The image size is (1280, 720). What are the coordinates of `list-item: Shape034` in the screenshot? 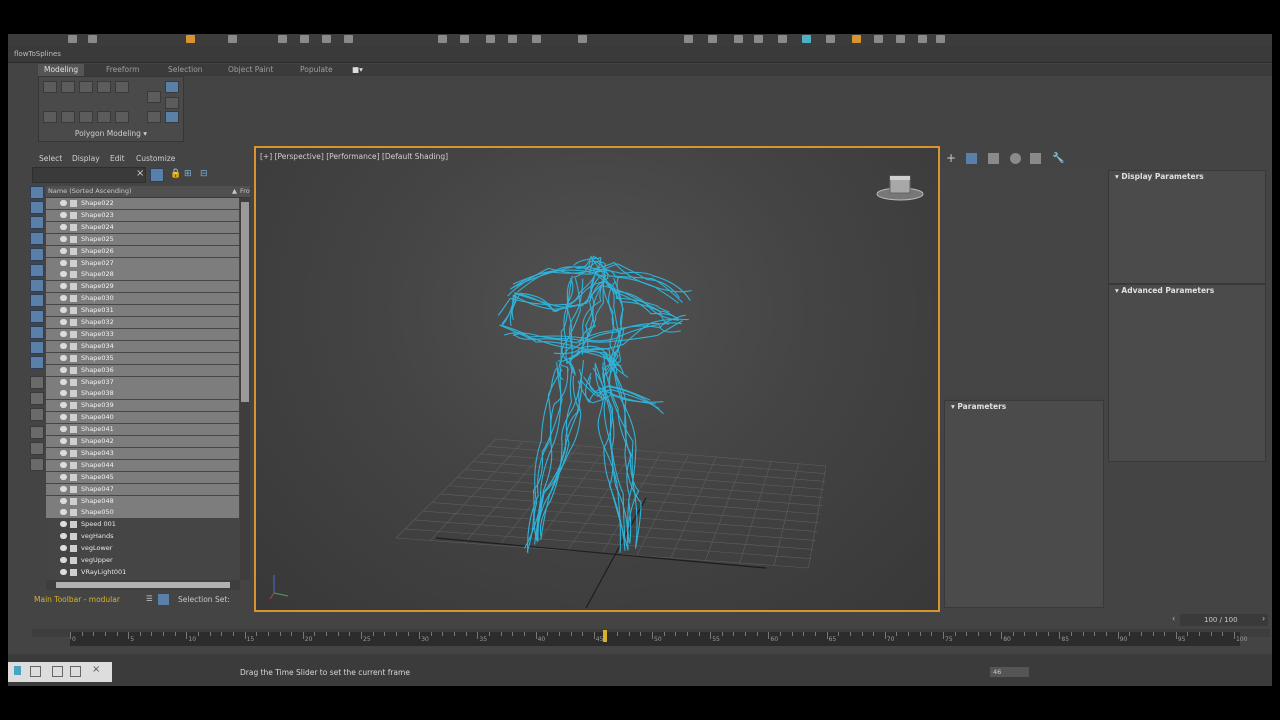 It's located at (142, 346).